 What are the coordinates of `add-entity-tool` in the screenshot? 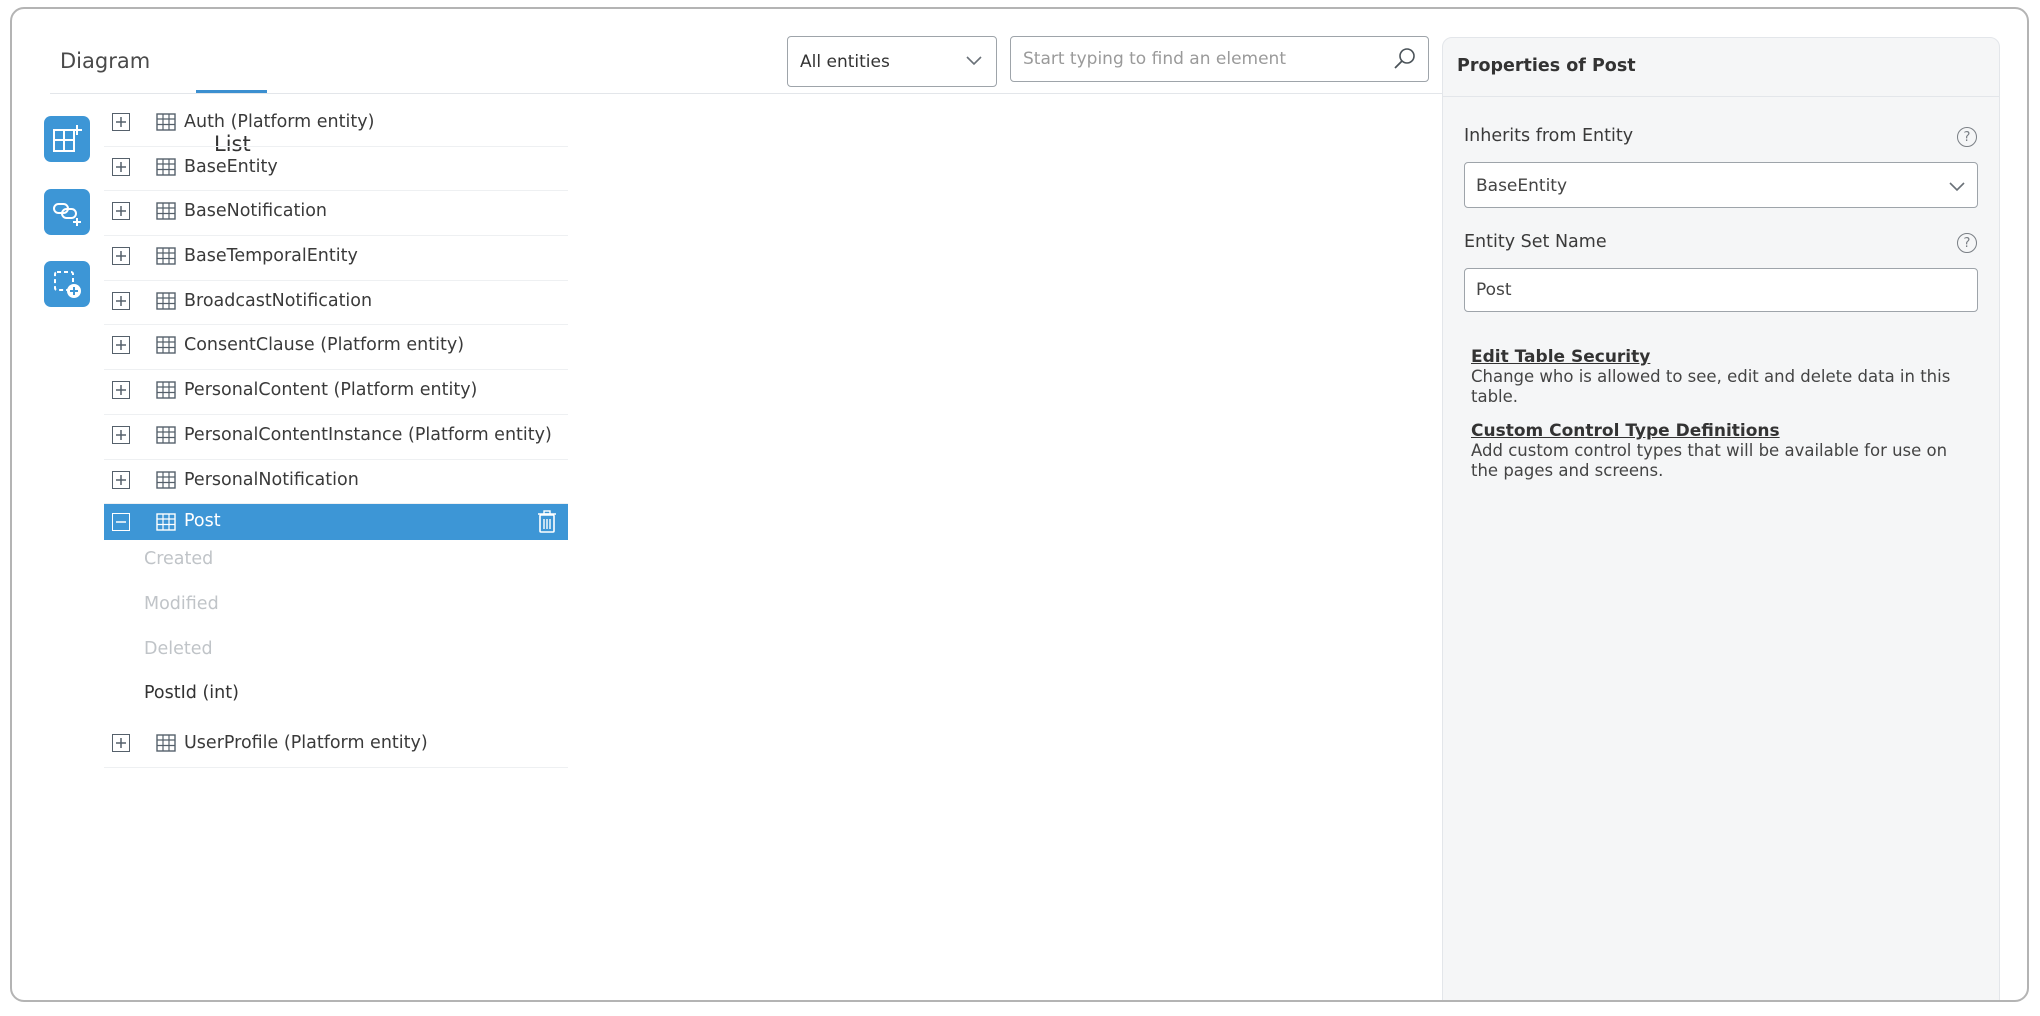 It's located at (67, 139).